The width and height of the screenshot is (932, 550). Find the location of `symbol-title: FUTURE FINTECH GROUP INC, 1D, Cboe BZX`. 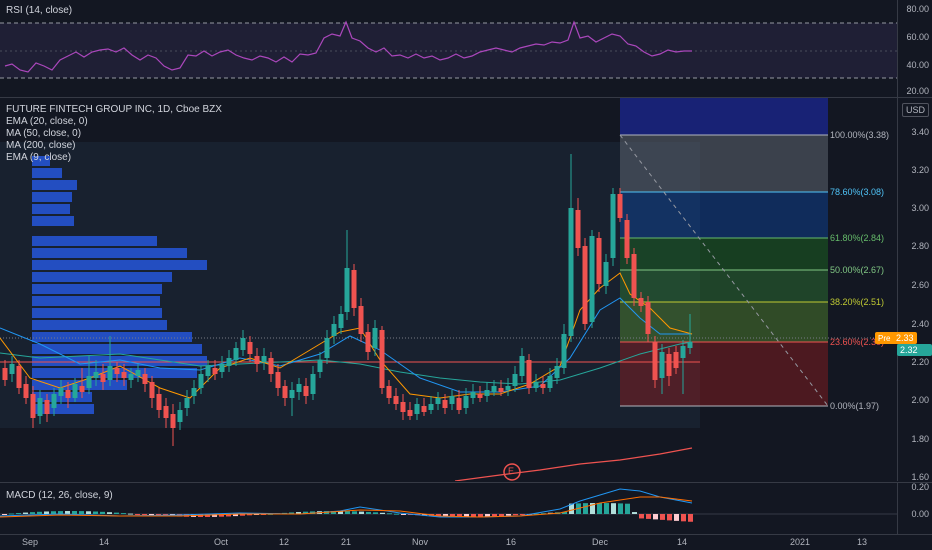

symbol-title: FUTURE FINTECH GROUP INC, 1D, Cboe BZX is located at coordinates (114, 110).